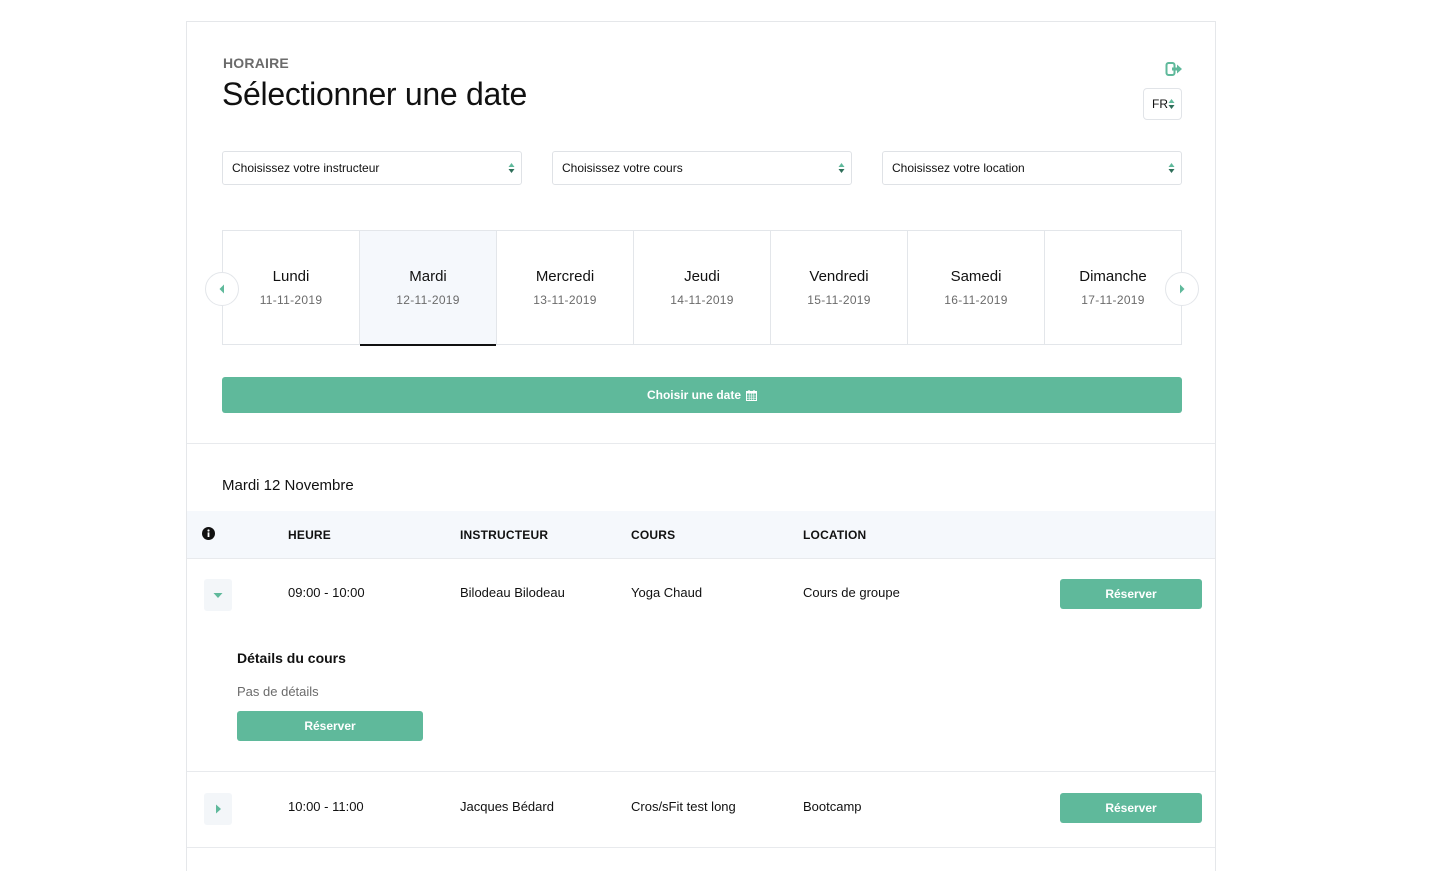 This screenshot has height=871, width=1438. I want to click on choose-date-label: Choisir une date, so click(693, 395).